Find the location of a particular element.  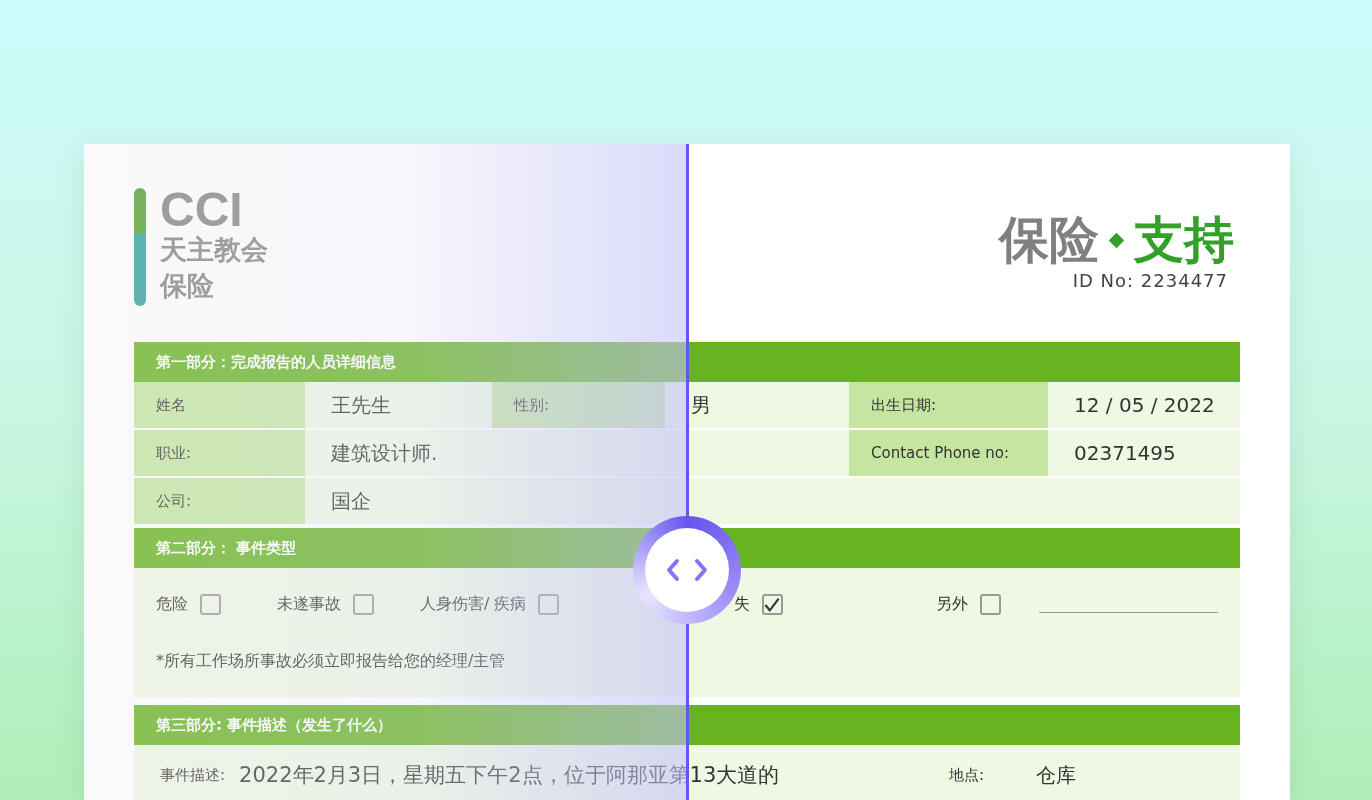

field-label: 出生日期: is located at coordinates (948, 405).